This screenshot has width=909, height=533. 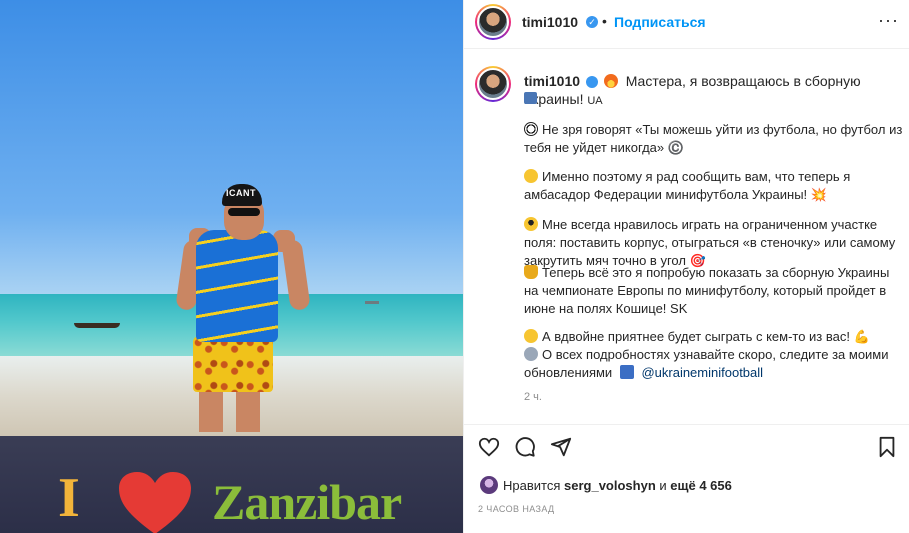 I want to click on rocket-icon, so click(x=531, y=354).